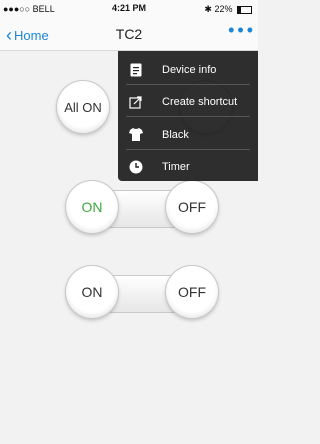 The height and width of the screenshot is (444, 320). Describe the element at coordinates (175, 134) in the screenshot. I see `menu-item-label: Black` at that location.